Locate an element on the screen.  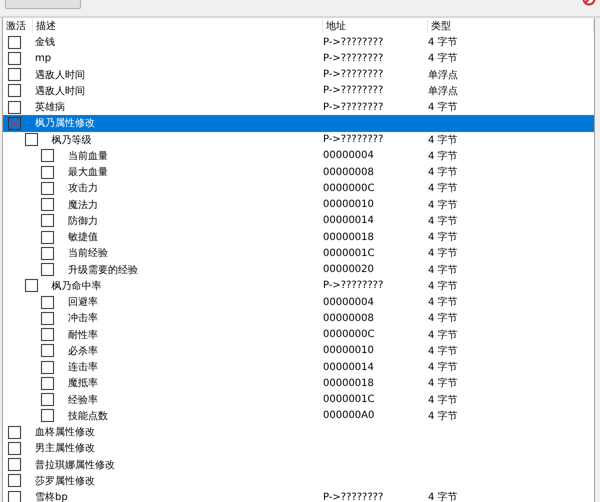
table-row: mp P->???????? 4 字节 is located at coordinates (298, 58).